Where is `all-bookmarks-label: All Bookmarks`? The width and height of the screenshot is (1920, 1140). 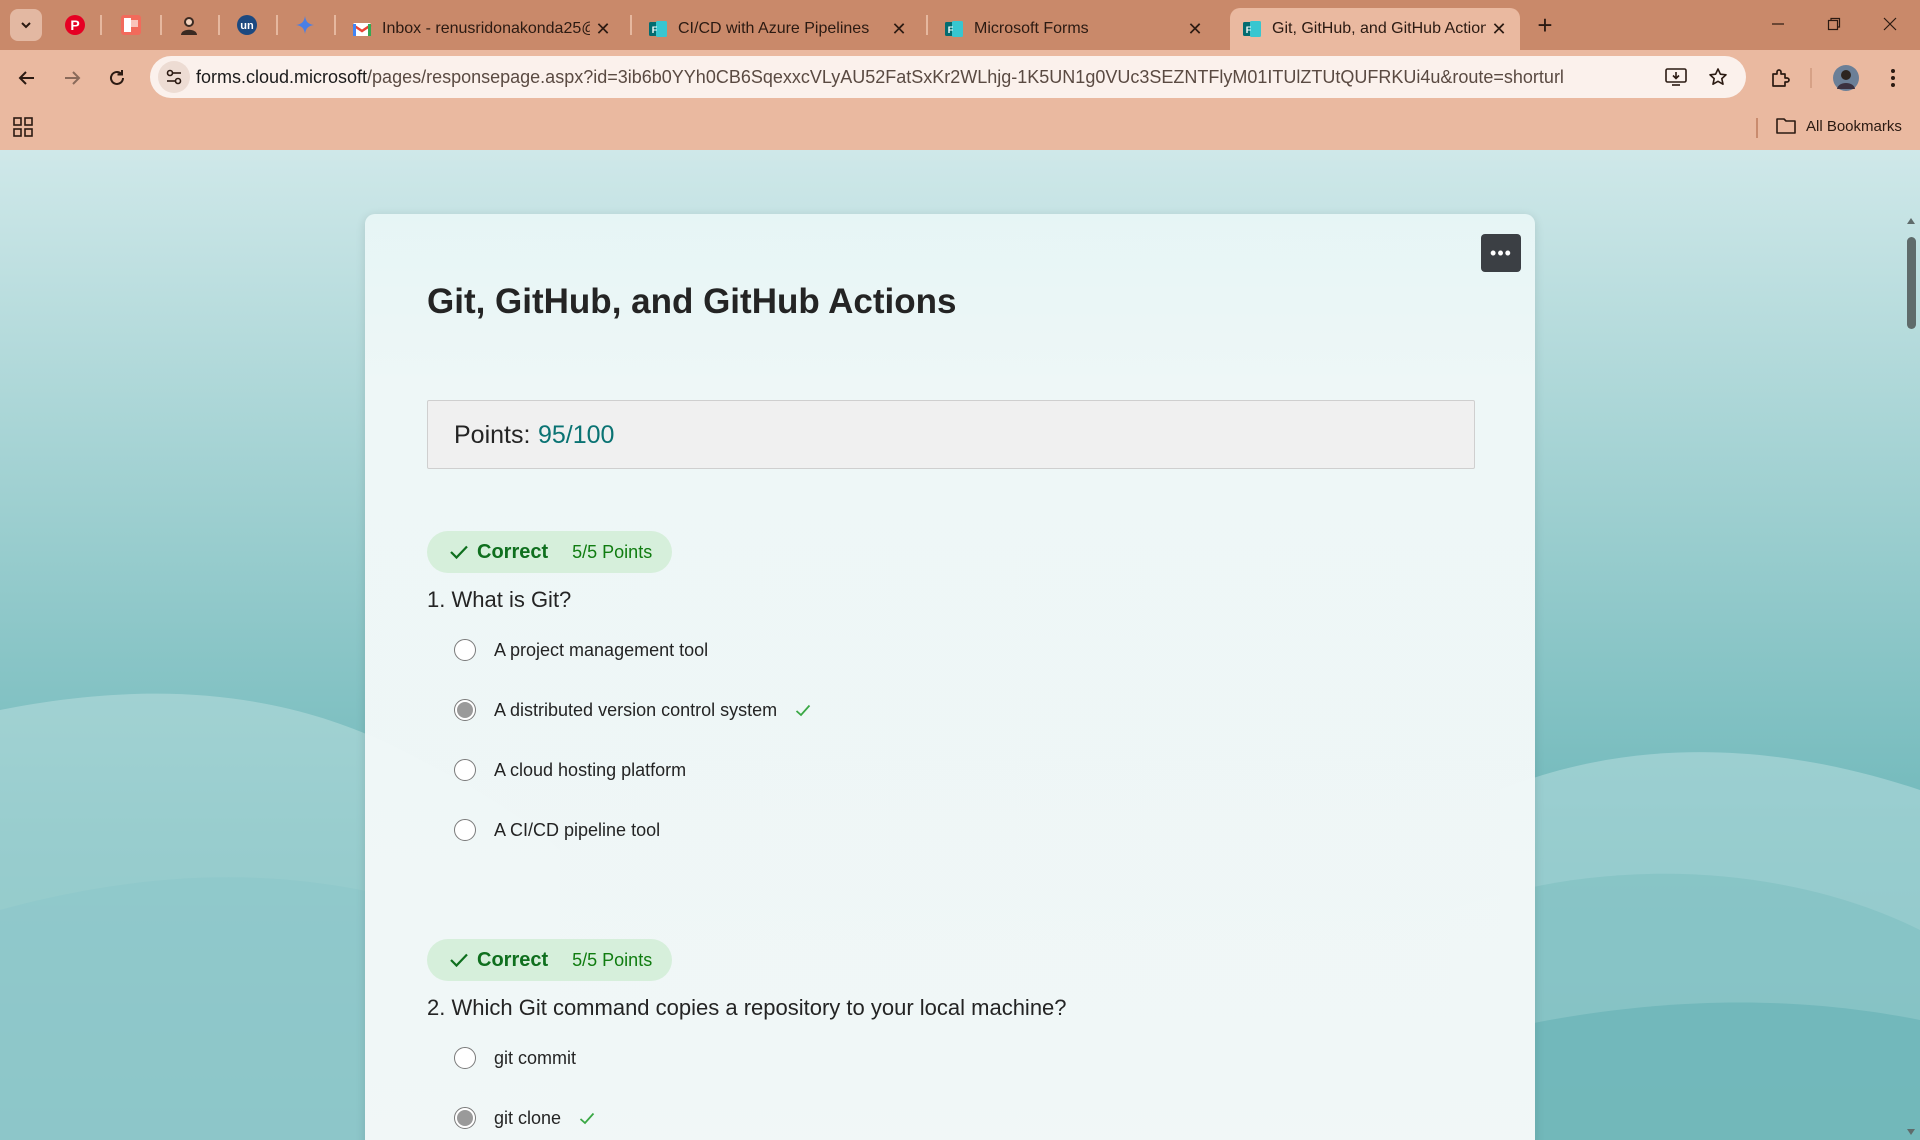
all-bookmarks-label: All Bookmarks is located at coordinates (1854, 126).